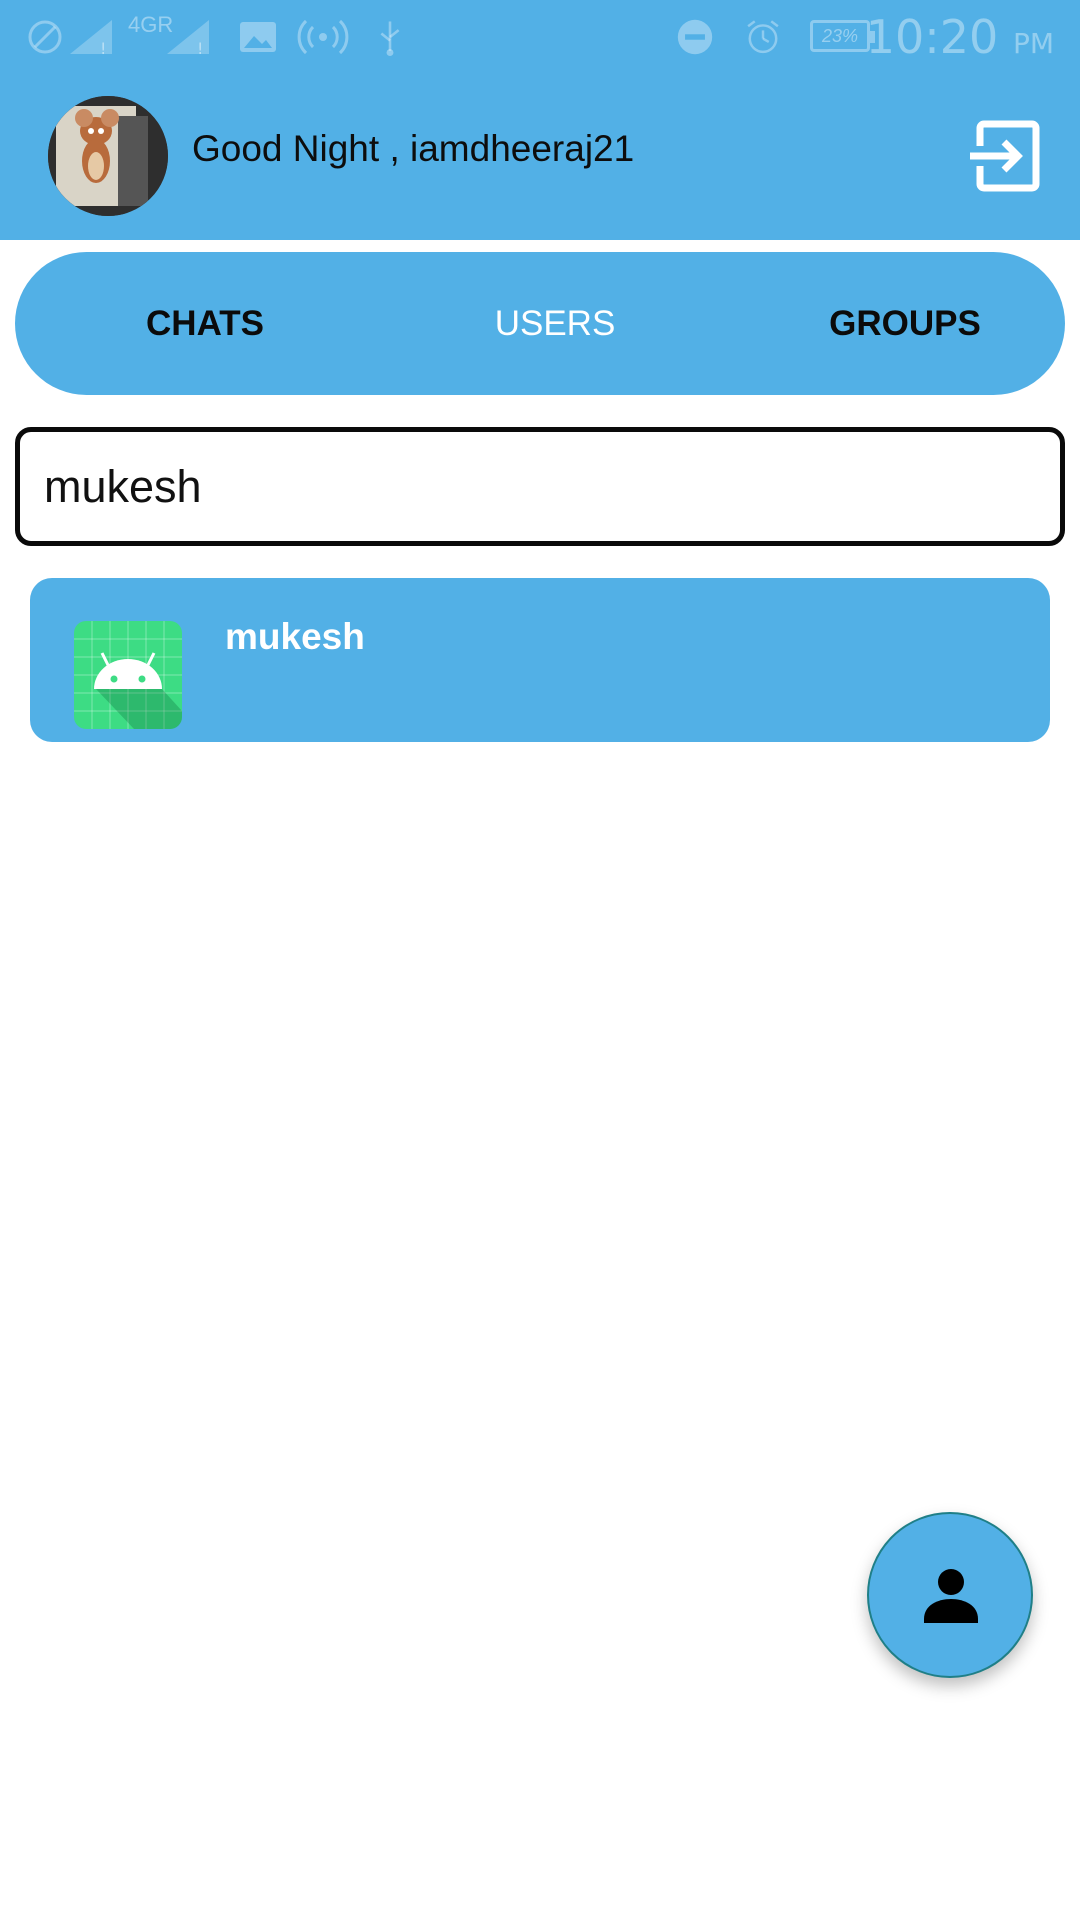  What do you see at coordinates (1033, 43) in the screenshot?
I see `time-ampm: PM` at bounding box center [1033, 43].